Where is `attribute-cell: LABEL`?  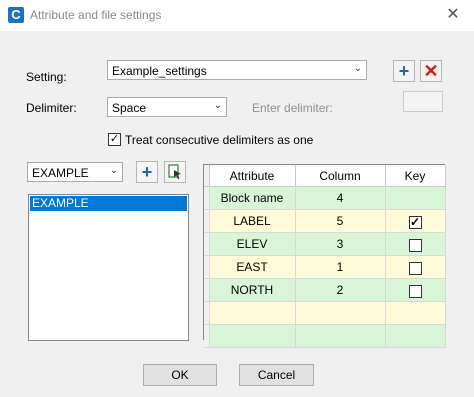 attribute-cell: LABEL is located at coordinates (252, 221).